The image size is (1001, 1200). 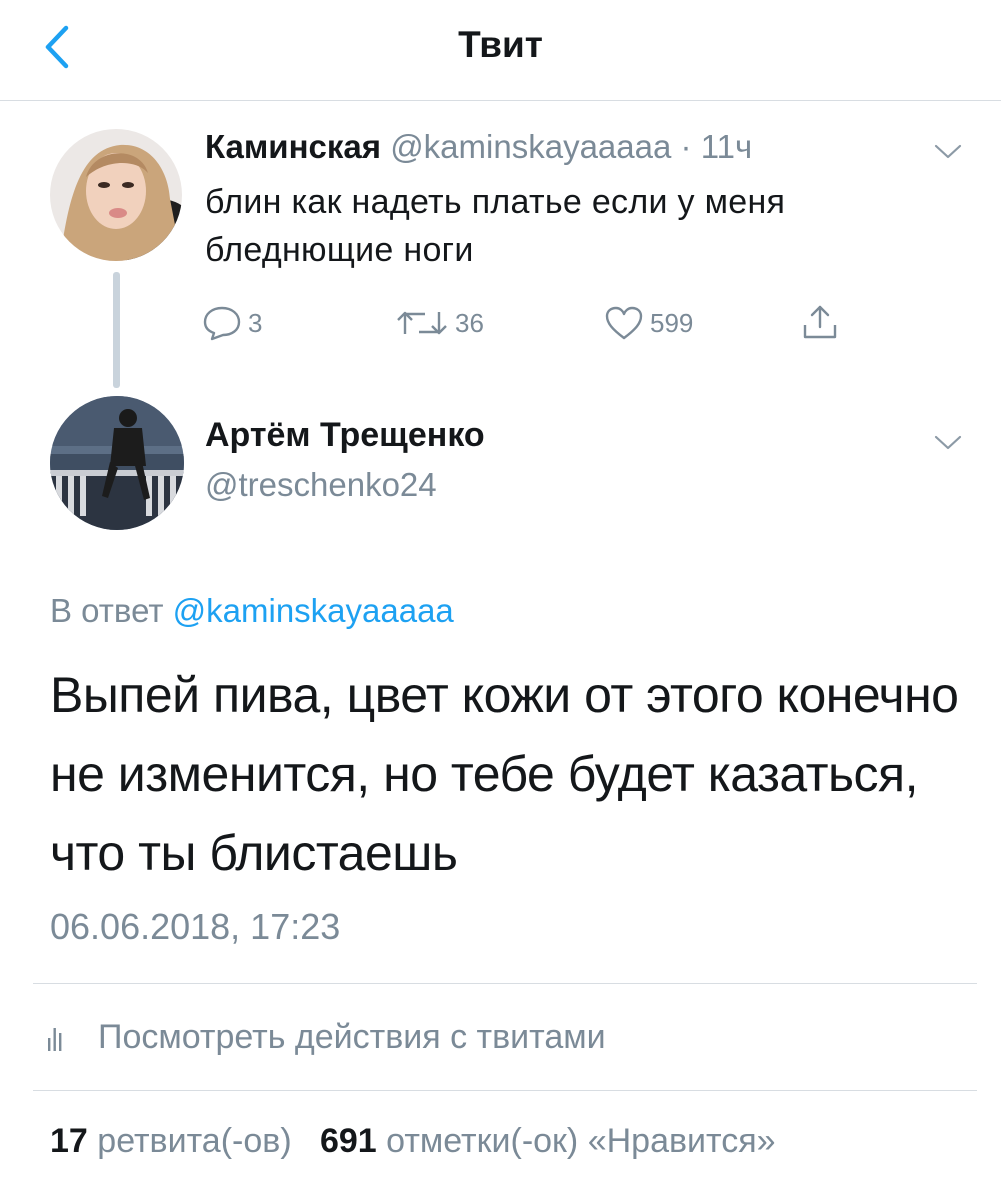 I want to click on retweet-button: 36, so click(x=439, y=323).